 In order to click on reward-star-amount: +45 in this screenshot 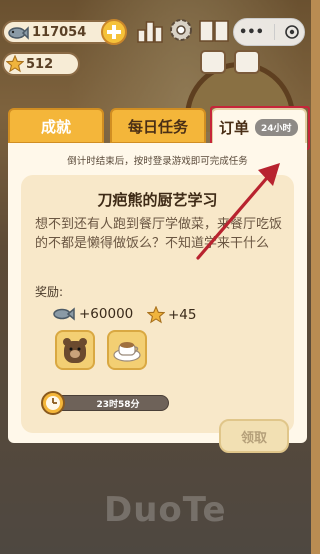, I will do `click(182, 315)`.